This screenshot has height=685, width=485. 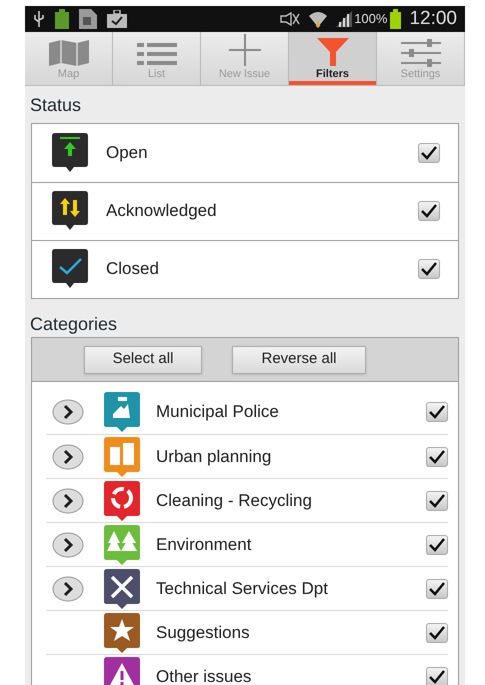 I want to click on map-icon, so click(x=68, y=53).